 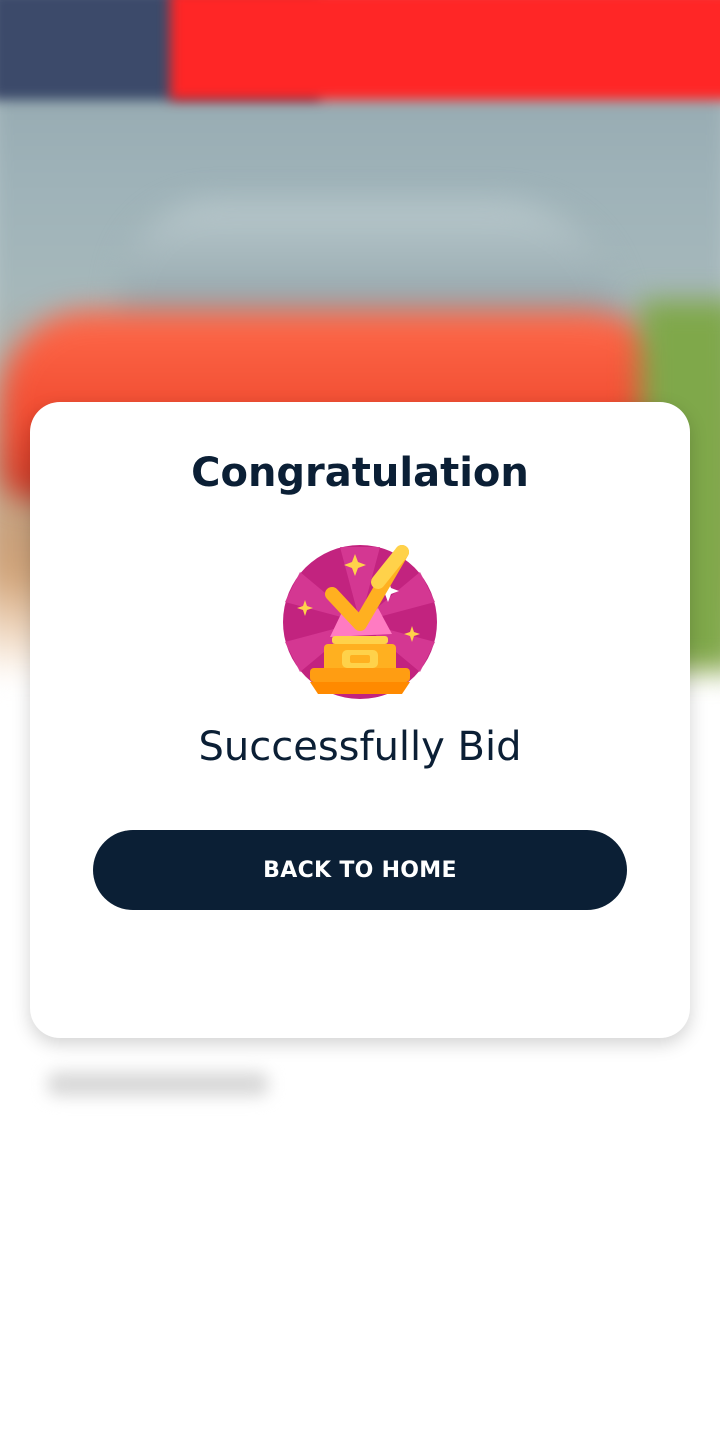 I want to click on trophy-checkmark-icon, so click(x=360, y=622).